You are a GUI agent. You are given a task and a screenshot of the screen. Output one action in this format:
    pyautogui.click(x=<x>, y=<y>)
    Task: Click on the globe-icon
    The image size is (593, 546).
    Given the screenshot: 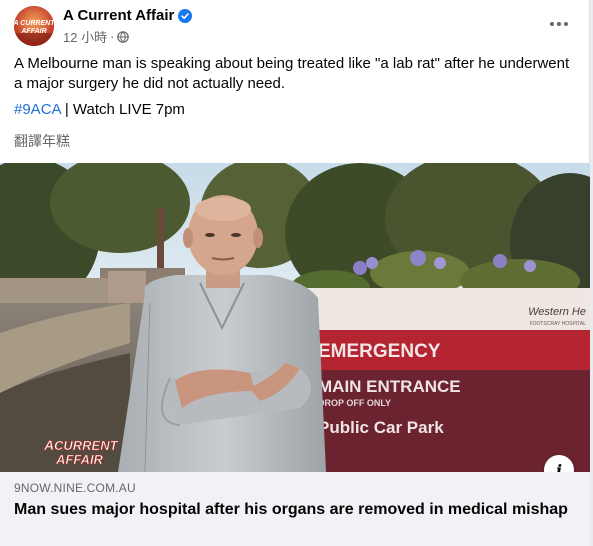 What is the action you would take?
    pyautogui.click(x=123, y=36)
    